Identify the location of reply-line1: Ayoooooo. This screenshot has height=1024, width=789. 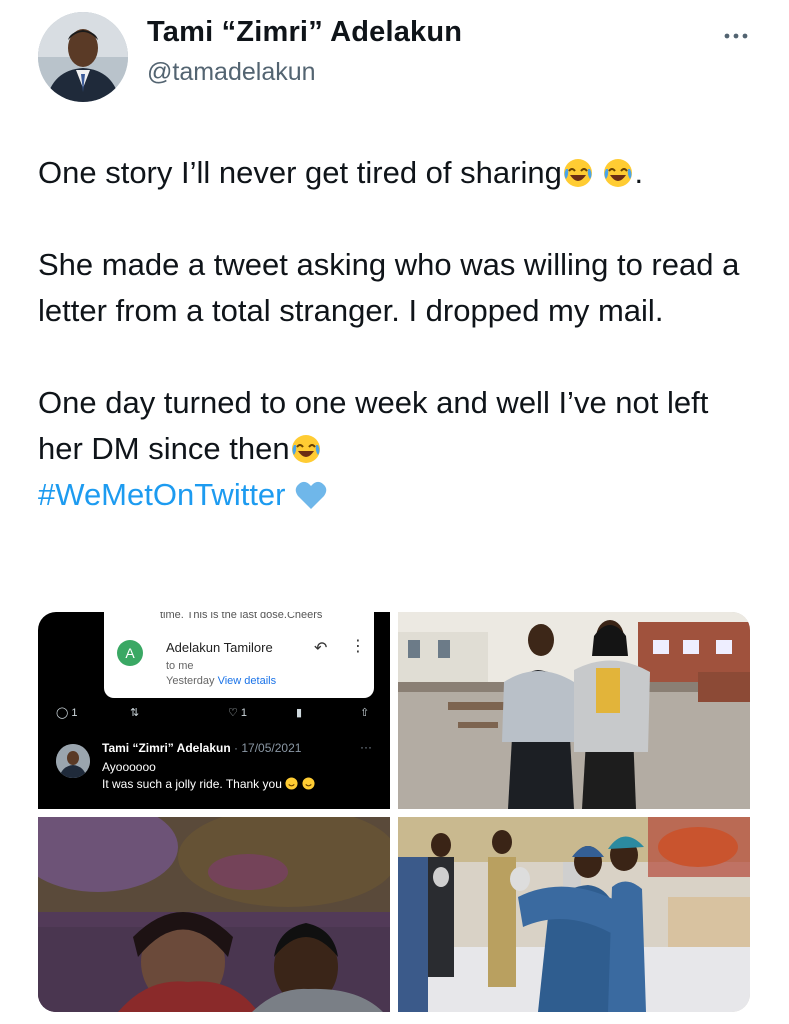
(129, 767).